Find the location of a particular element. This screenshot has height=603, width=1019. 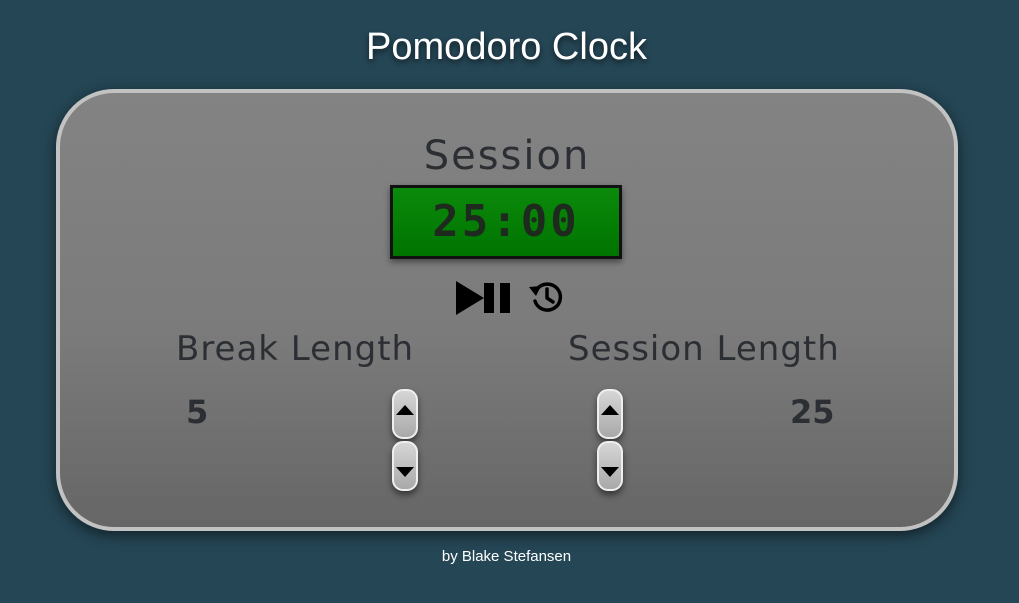

reset-button is located at coordinates (547, 299).